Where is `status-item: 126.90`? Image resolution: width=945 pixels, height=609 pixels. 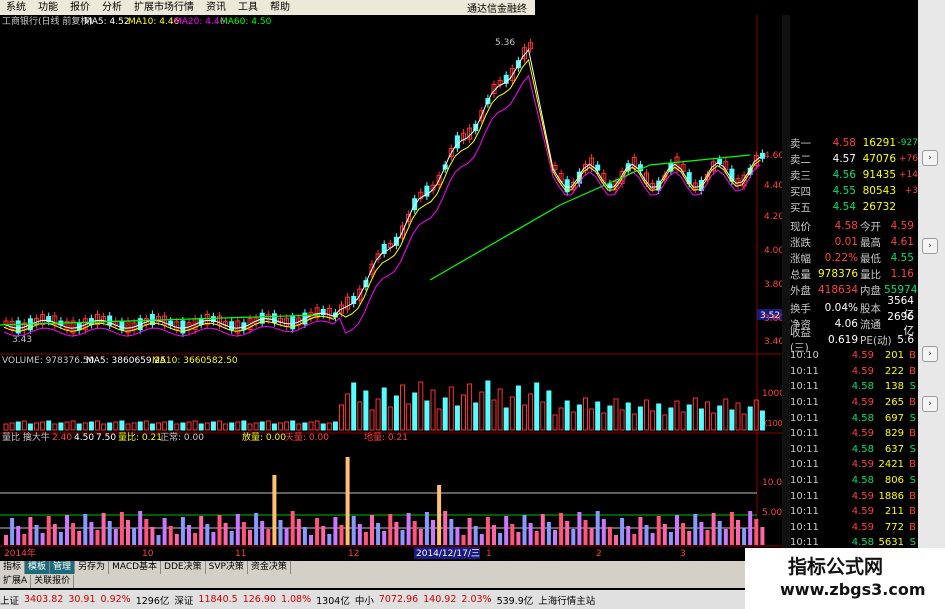 status-item: 126.90 is located at coordinates (259, 599).